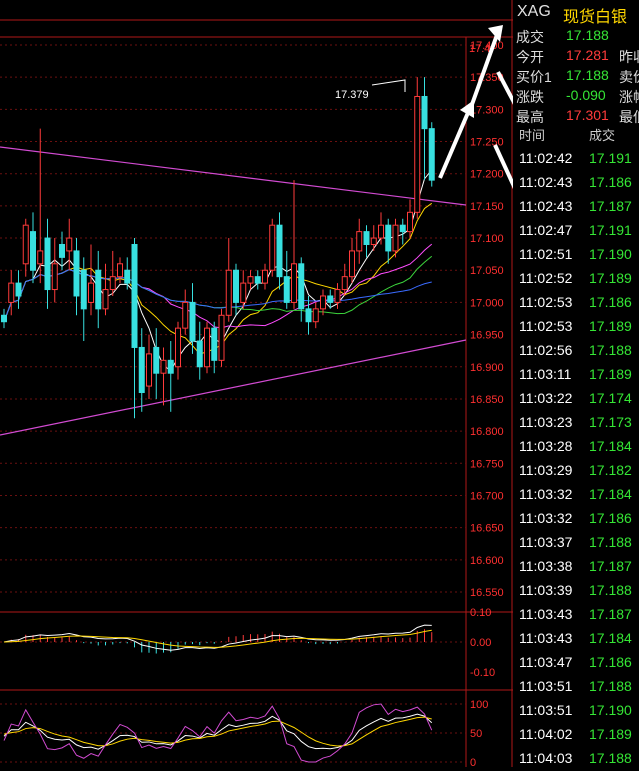 The width and height of the screenshot is (639, 771). I want to click on quote-value: 17.281, so click(587, 55).